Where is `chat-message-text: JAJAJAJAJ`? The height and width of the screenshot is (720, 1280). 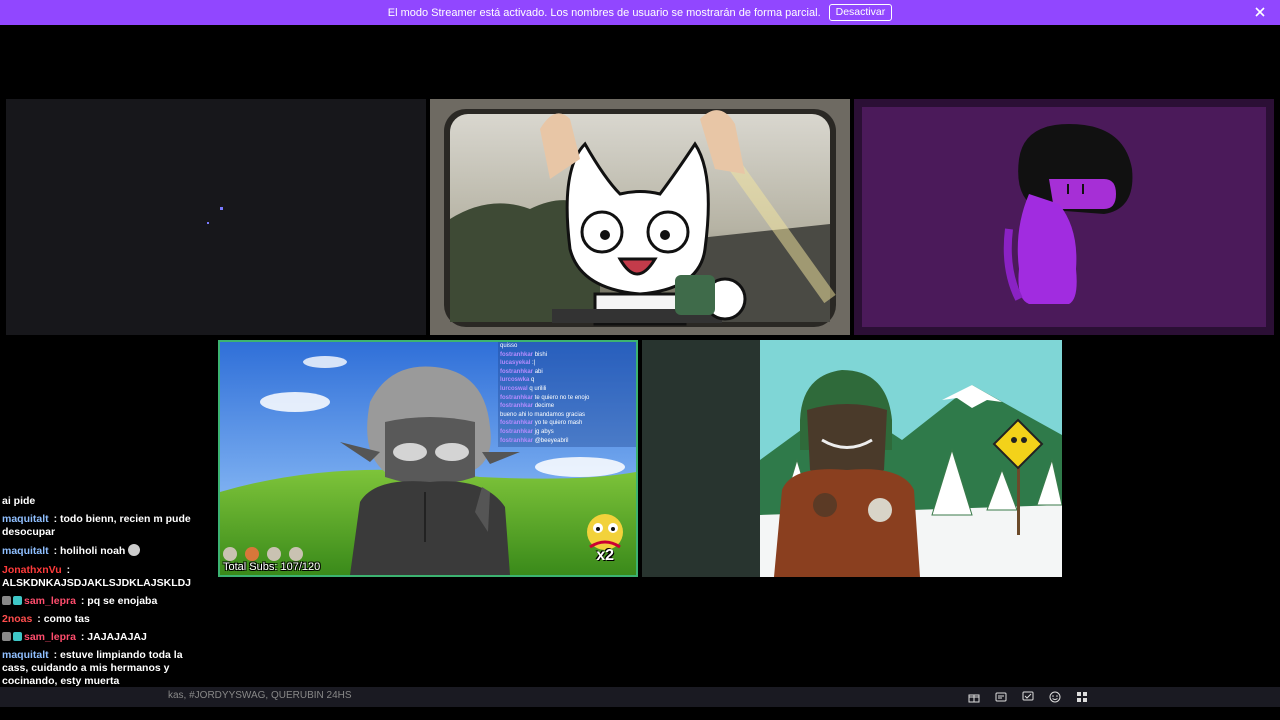 chat-message-text: JAJAJAJAJ is located at coordinates (117, 637).